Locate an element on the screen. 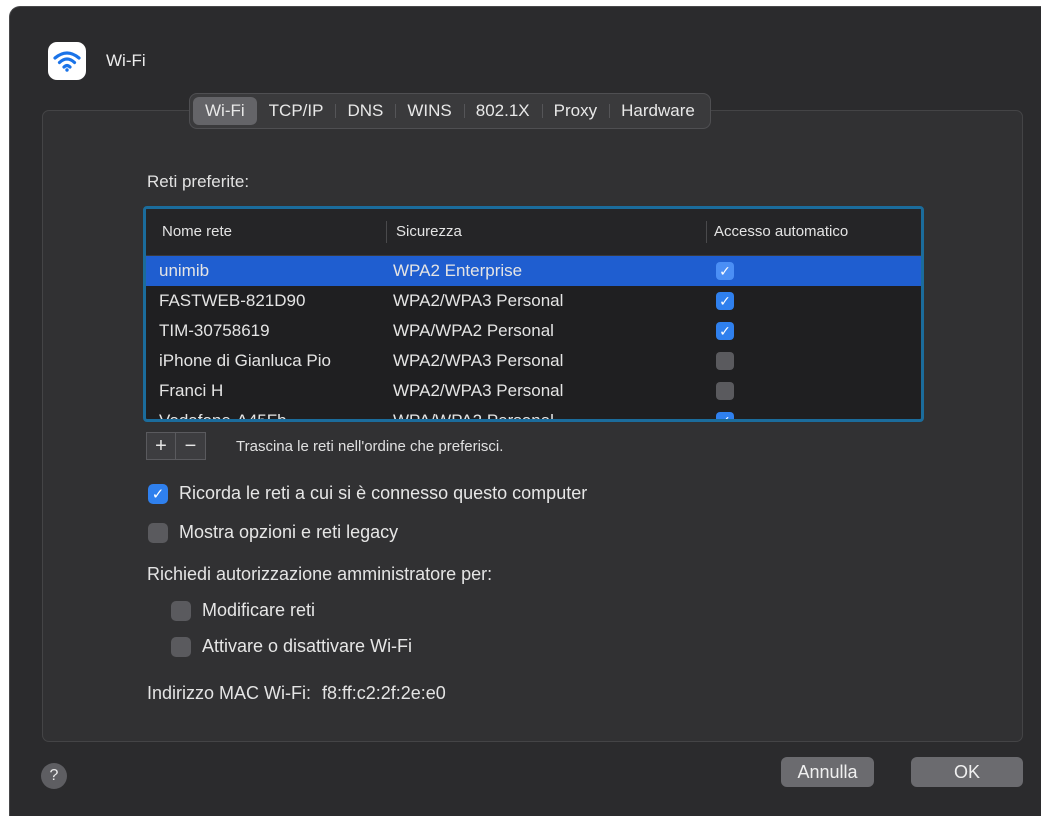 Image resolution: width=1041 pixels, height=816 pixels. modify-networks-label: Modificare reti is located at coordinates (259, 610).